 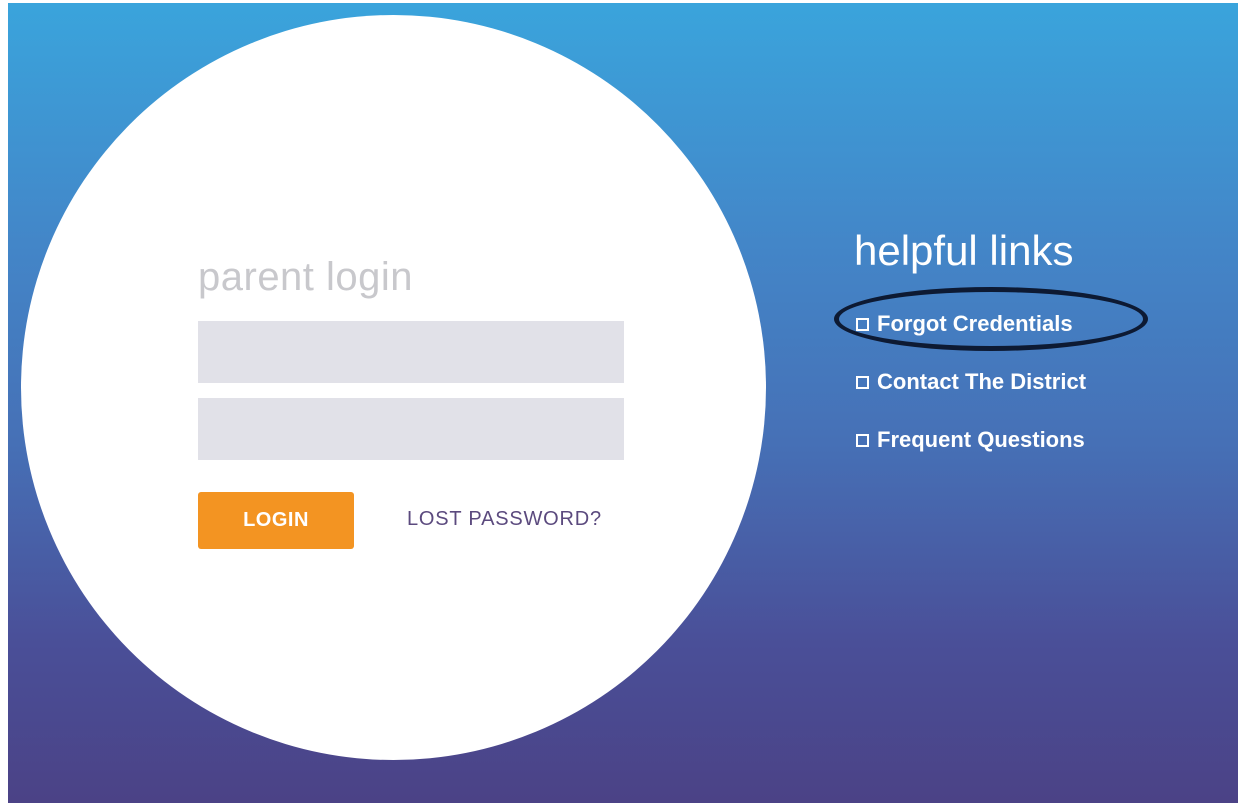 What do you see at coordinates (981, 439) in the screenshot?
I see `link-label: Frequent Questions` at bounding box center [981, 439].